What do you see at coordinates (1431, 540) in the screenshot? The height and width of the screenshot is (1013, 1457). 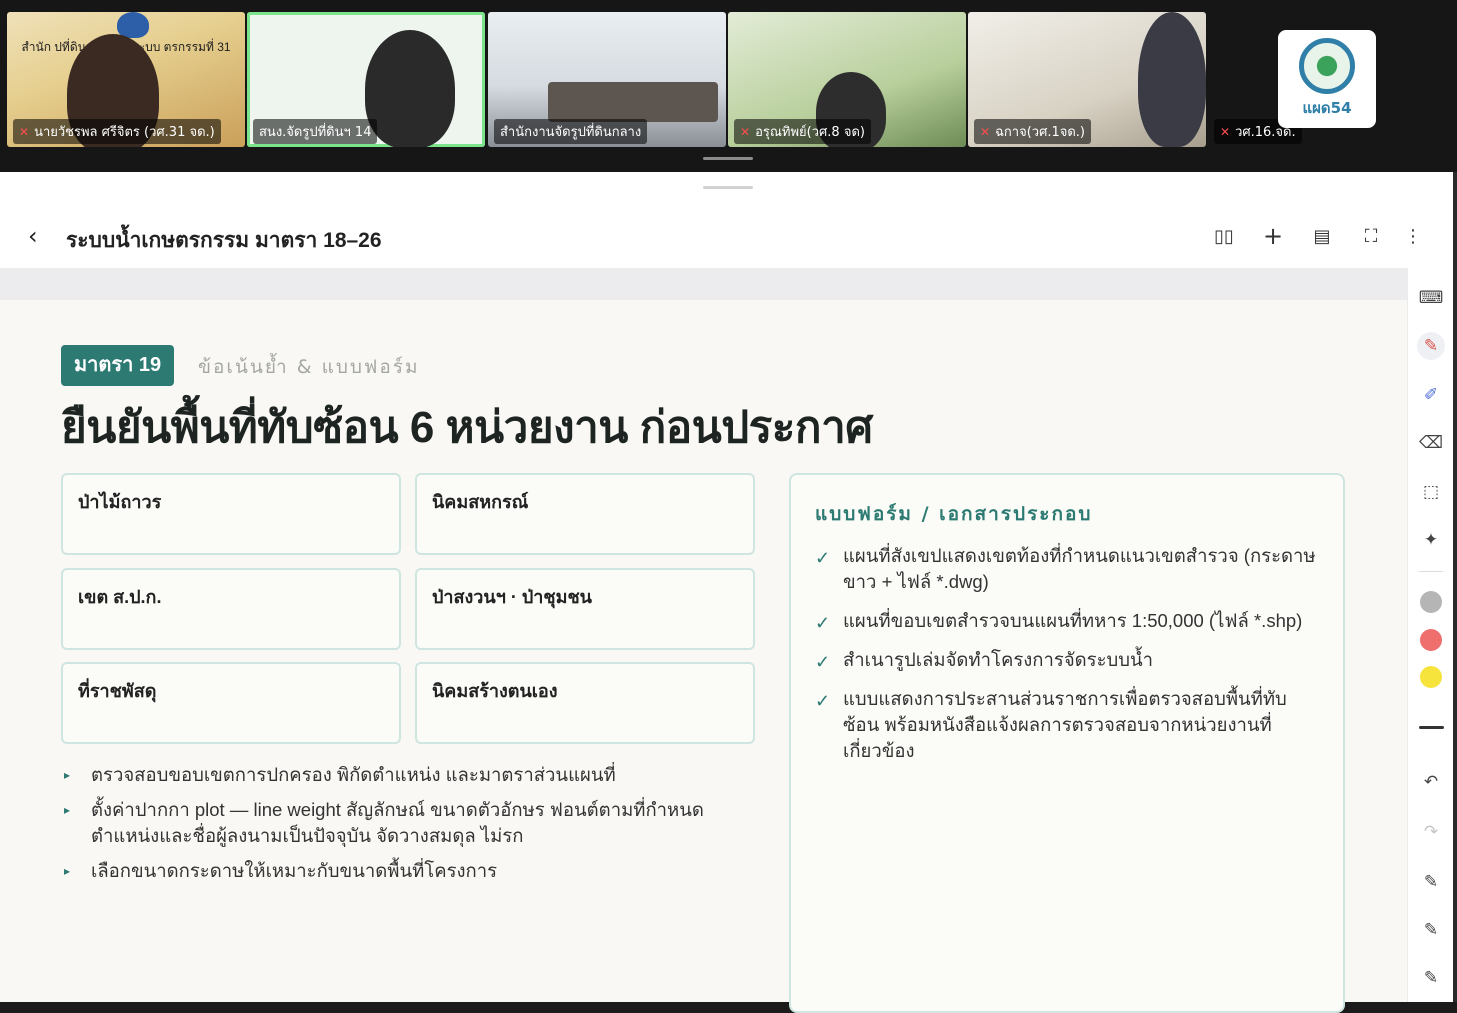 I see `magic-icon: ✦` at bounding box center [1431, 540].